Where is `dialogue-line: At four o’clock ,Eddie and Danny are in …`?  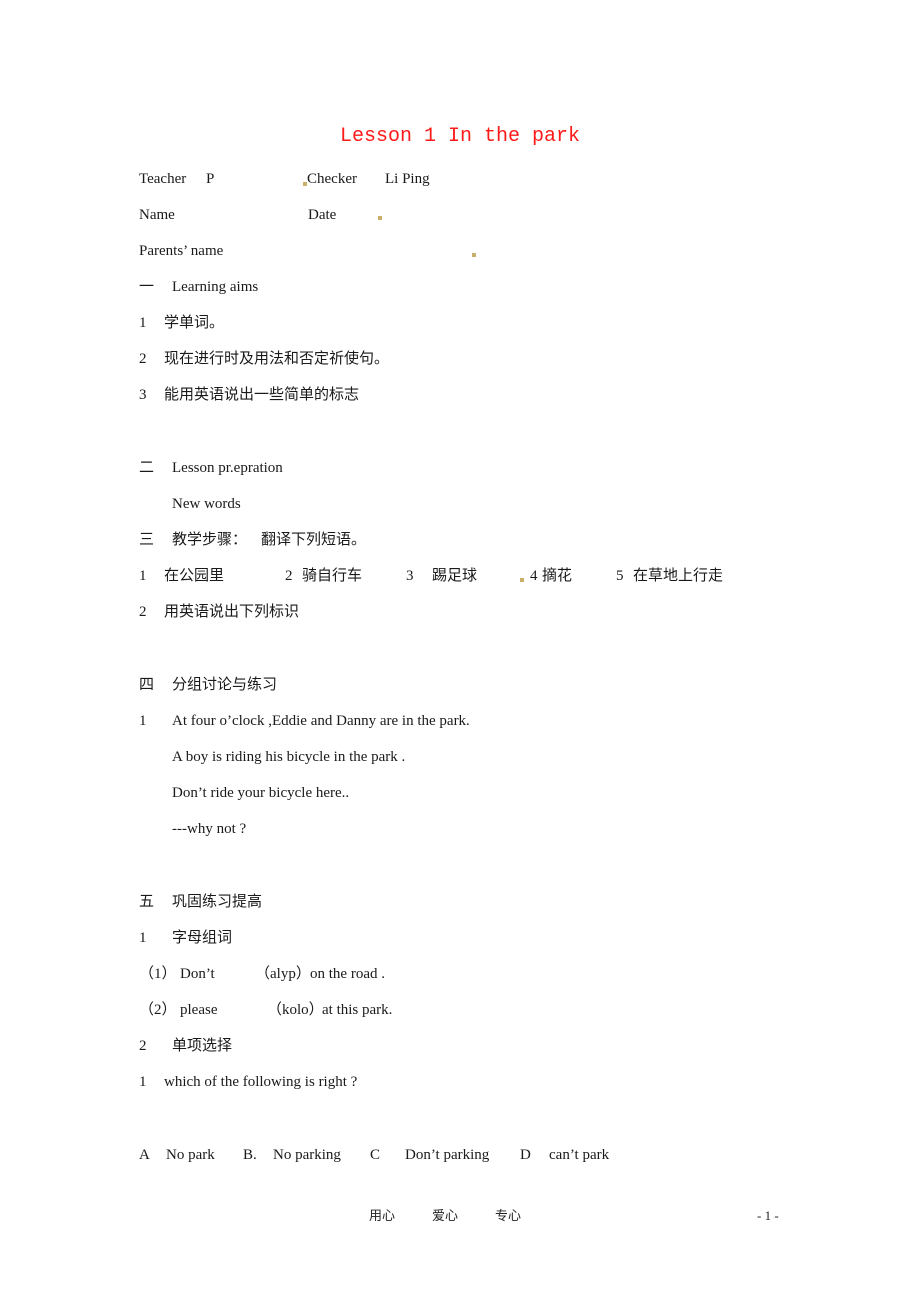 dialogue-line: At four o’clock ,Eddie and Danny are in … is located at coordinates (321, 721).